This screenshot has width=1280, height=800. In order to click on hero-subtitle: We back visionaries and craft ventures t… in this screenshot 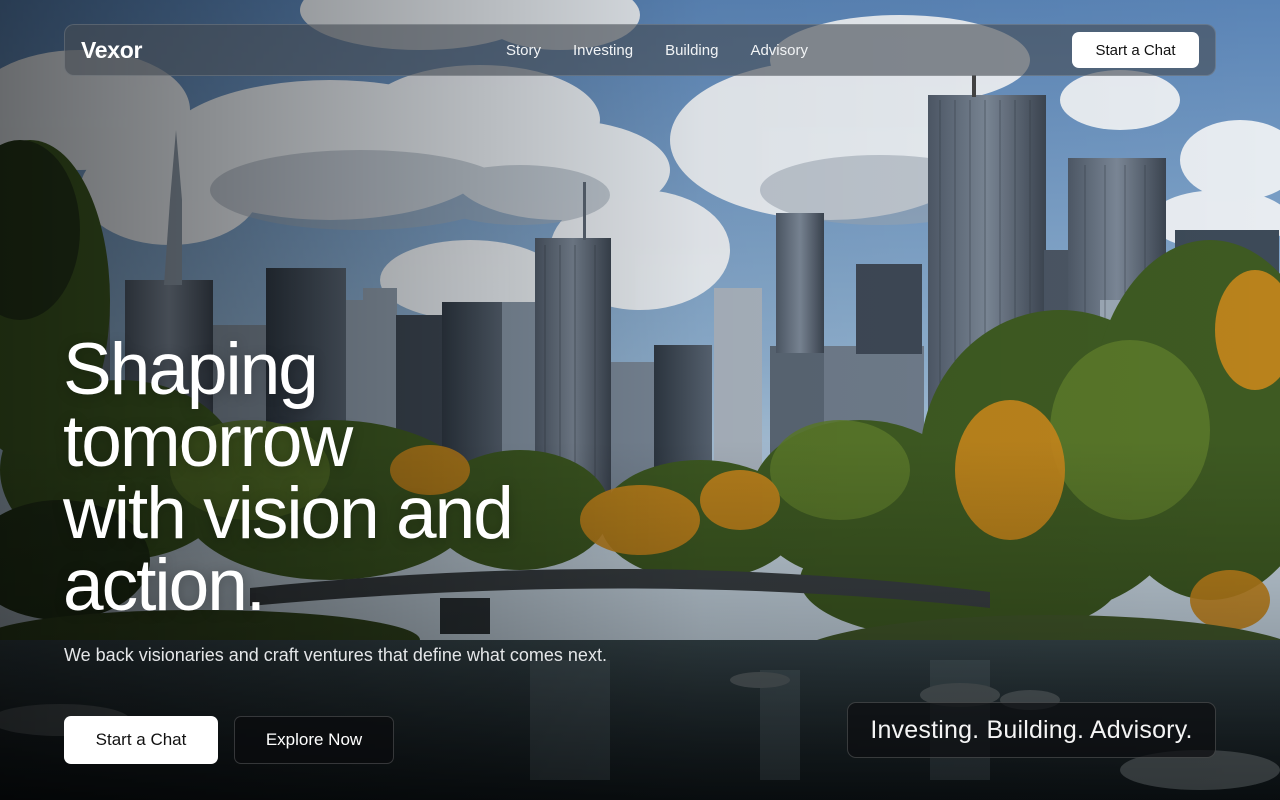, I will do `click(335, 655)`.